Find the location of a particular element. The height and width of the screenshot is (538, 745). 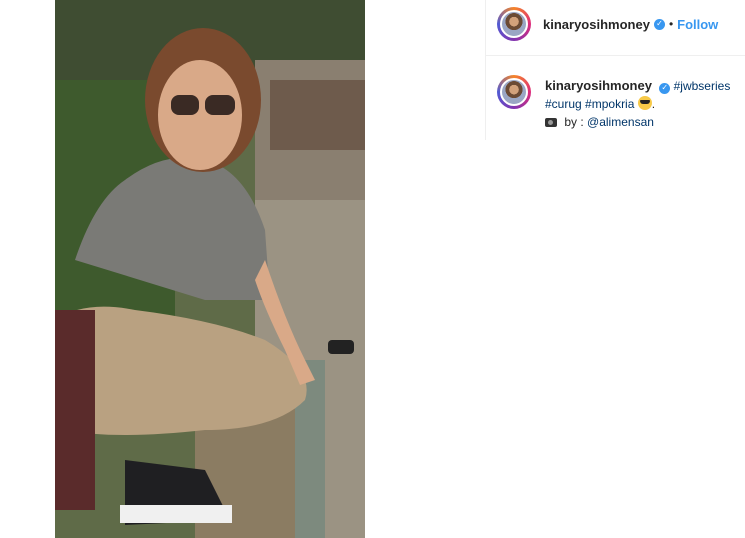

camera-emoji-icon is located at coordinates (551, 122).